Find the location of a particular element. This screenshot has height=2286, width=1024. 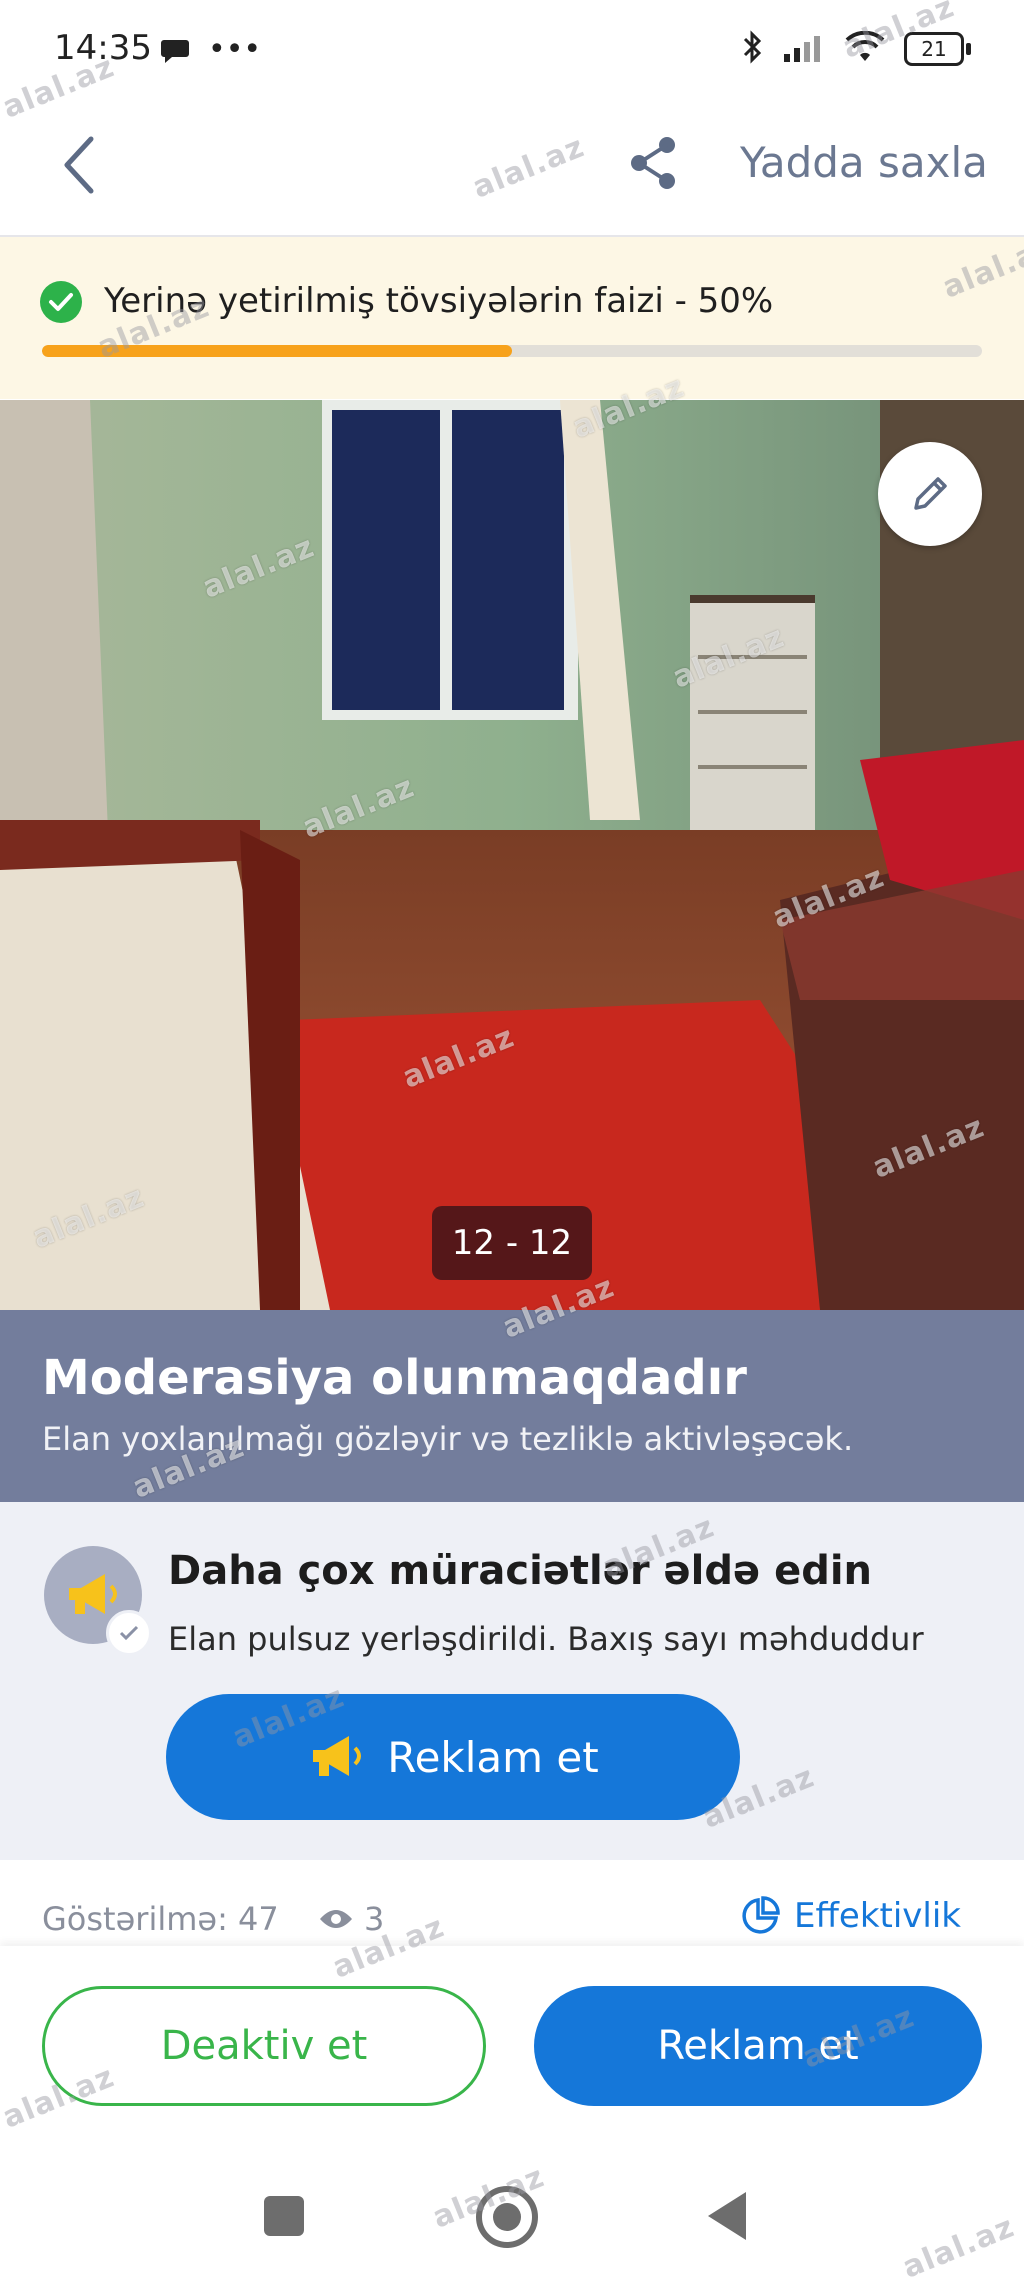

system-icons: 21 is located at coordinates (856, 49).